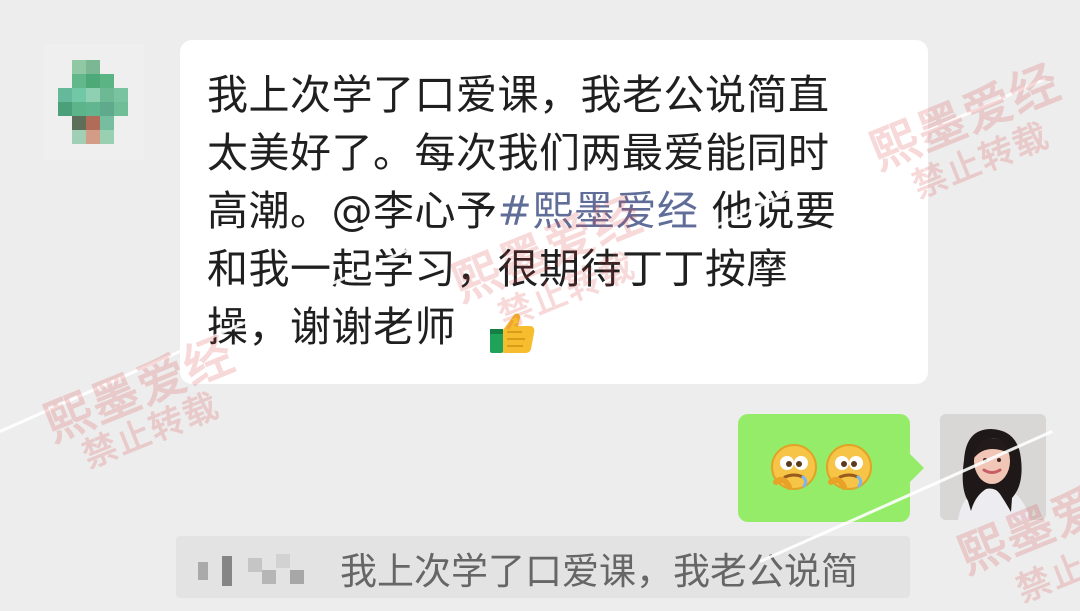 This screenshot has height=611, width=1080. What do you see at coordinates (352, 211) in the screenshot?
I see `mention-text: 高潮。@李心予` at bounding box center [352, 211].